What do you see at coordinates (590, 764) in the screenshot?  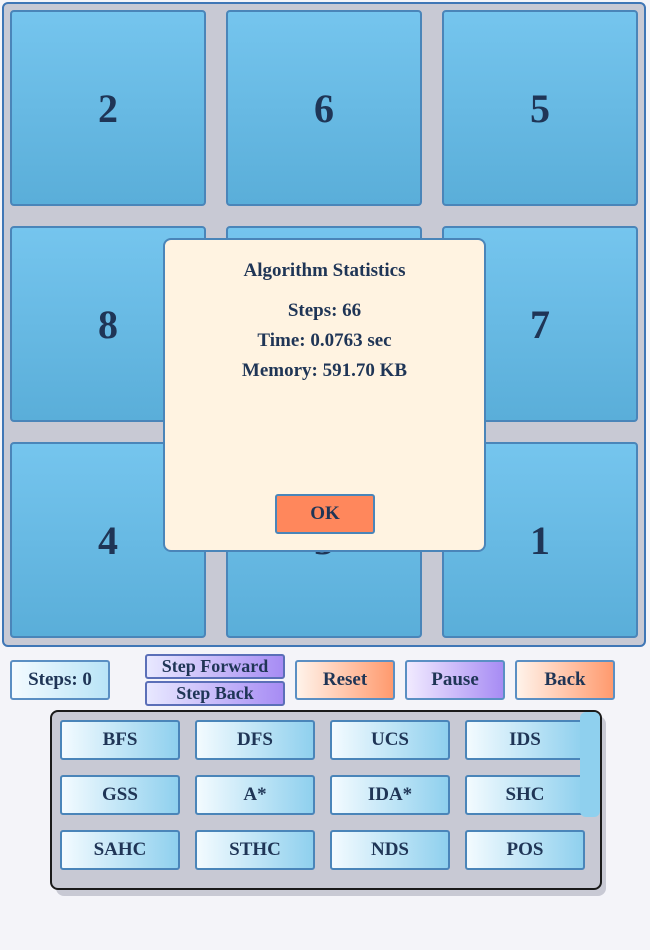 I see `algorithm-panel-scrollbar` at bounding box center [590, 764].